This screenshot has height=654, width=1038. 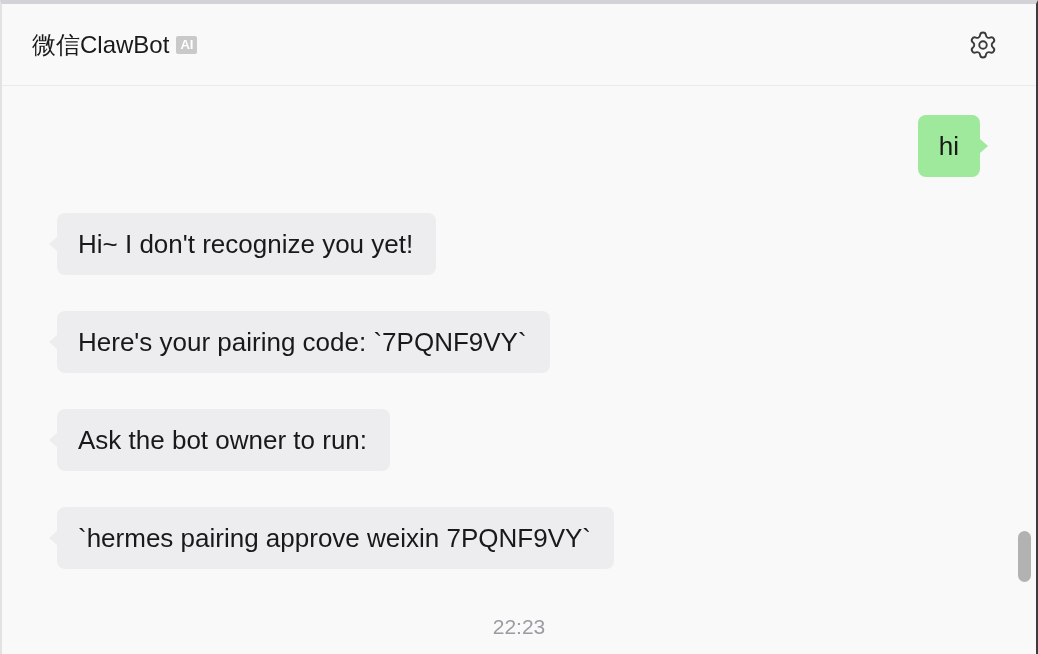 What do you see at coordinates (101, 44) in the screenshot?
I see `chat-title: 微信ClawBot` at bounding box center [101, 44].